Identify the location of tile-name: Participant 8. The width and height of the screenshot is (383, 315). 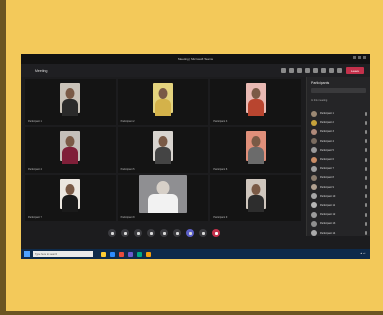
(127, 217).